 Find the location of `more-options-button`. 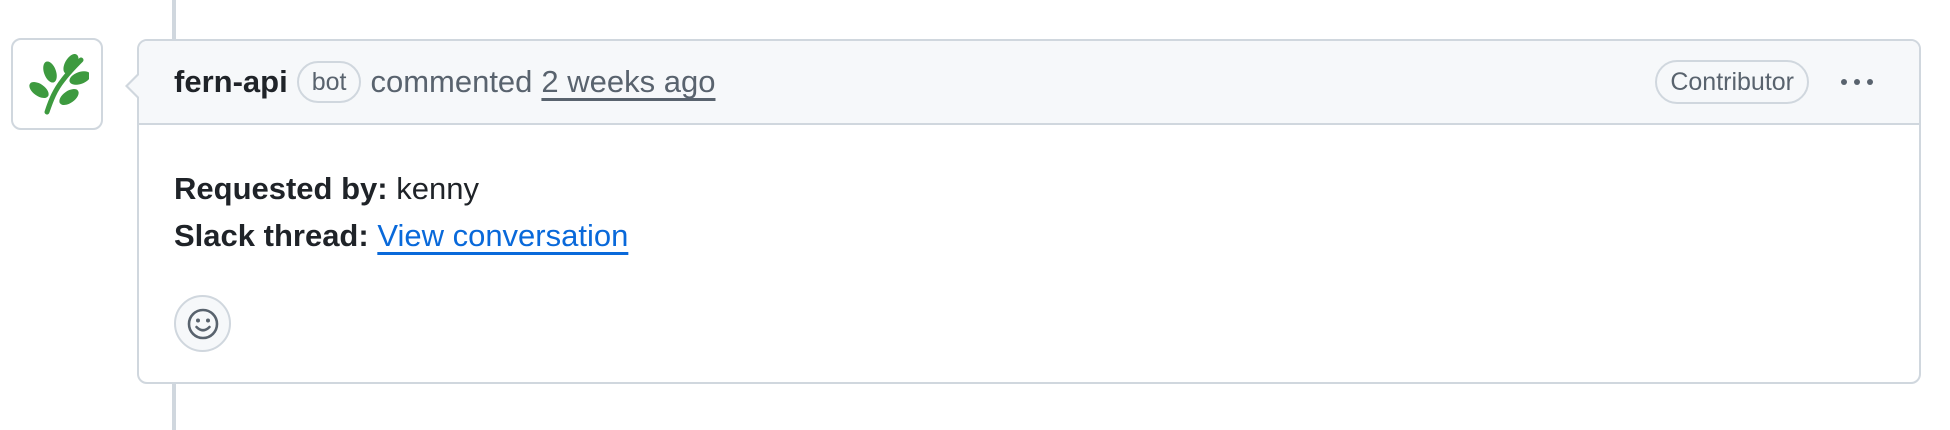

more-options-button is located at coordinates (1857, 82).